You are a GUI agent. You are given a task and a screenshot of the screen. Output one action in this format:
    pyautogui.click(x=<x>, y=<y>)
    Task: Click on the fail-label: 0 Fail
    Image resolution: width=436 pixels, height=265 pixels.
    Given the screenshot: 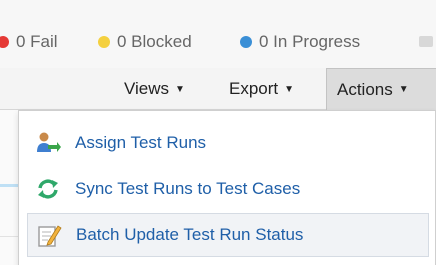 What is the action you would take?
    pyautogui.click(x=37, y=41)
    